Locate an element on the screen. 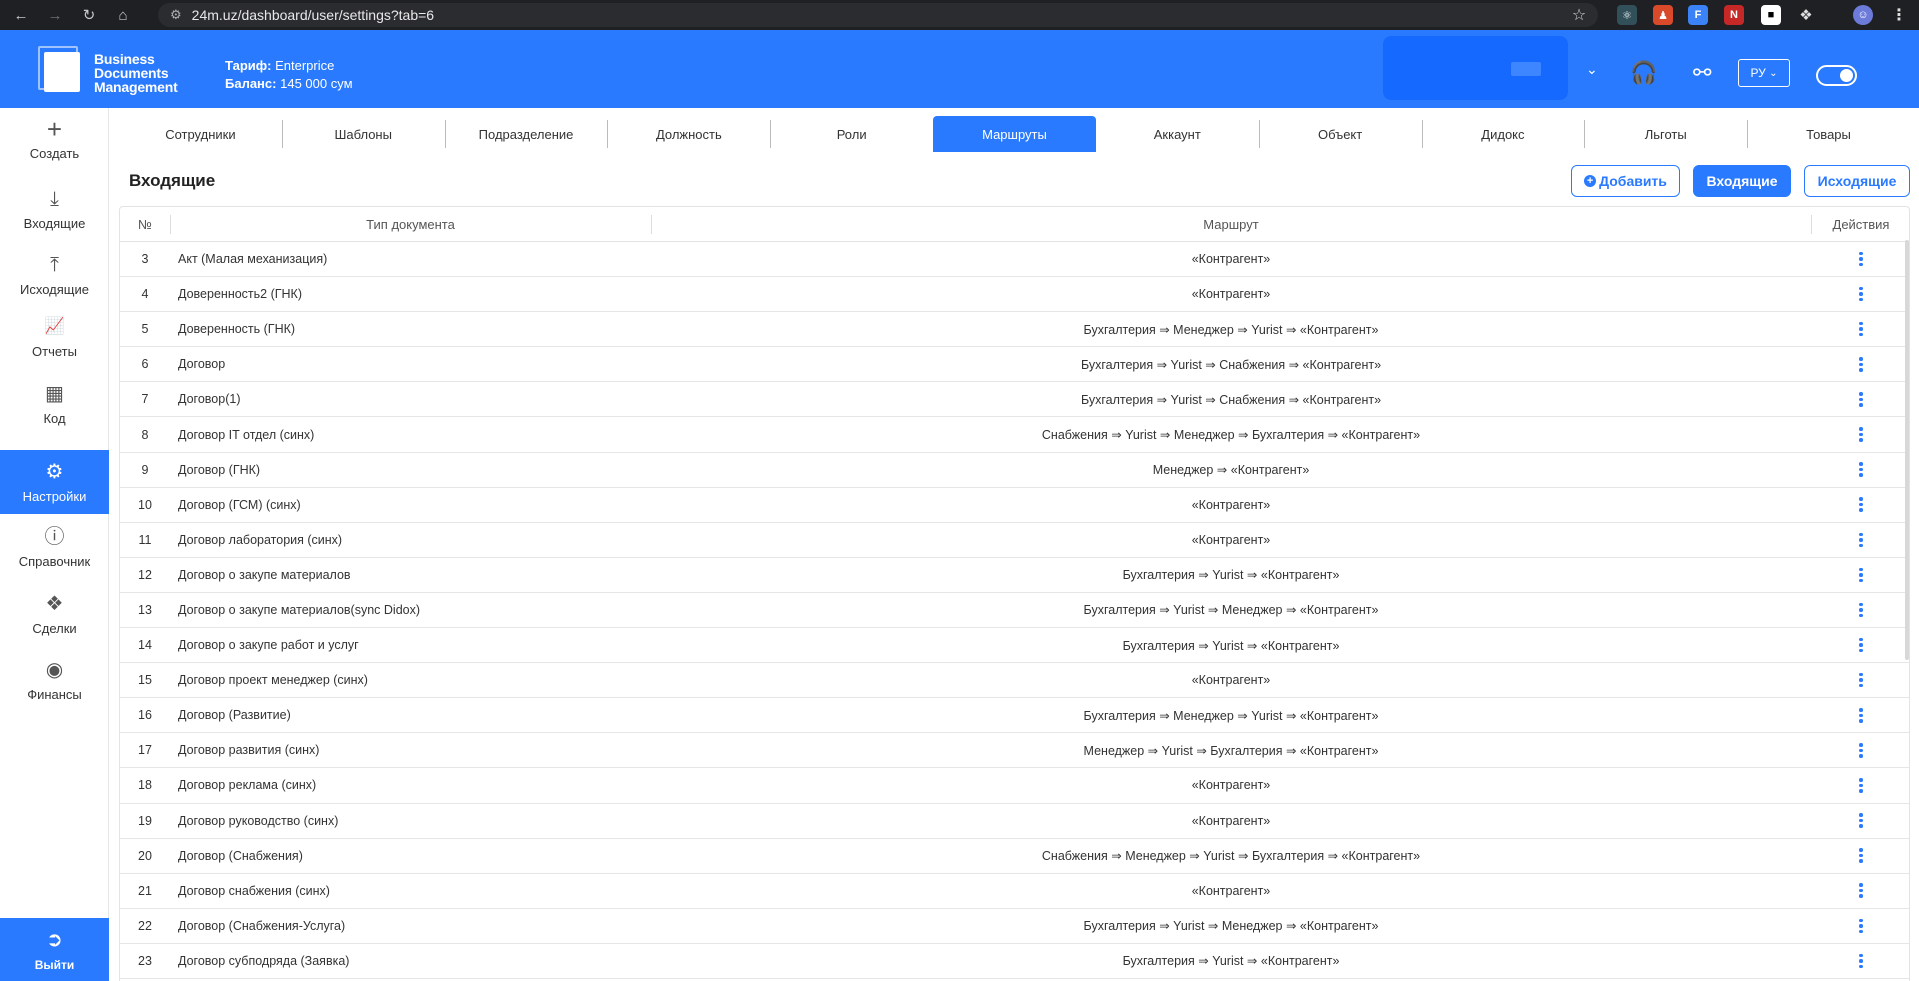 The width and height of the screenshot is (1919, 981). extension-square-icon: ■ is located at coordinates (1771, 15).